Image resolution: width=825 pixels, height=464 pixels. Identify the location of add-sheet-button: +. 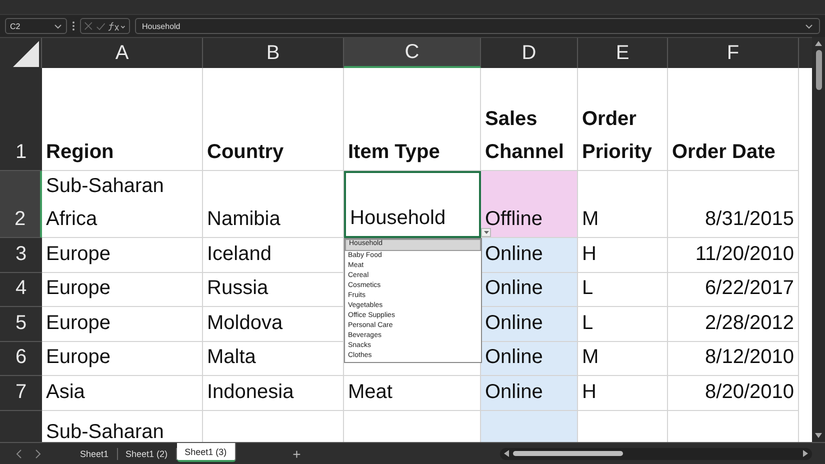
(296, 454).